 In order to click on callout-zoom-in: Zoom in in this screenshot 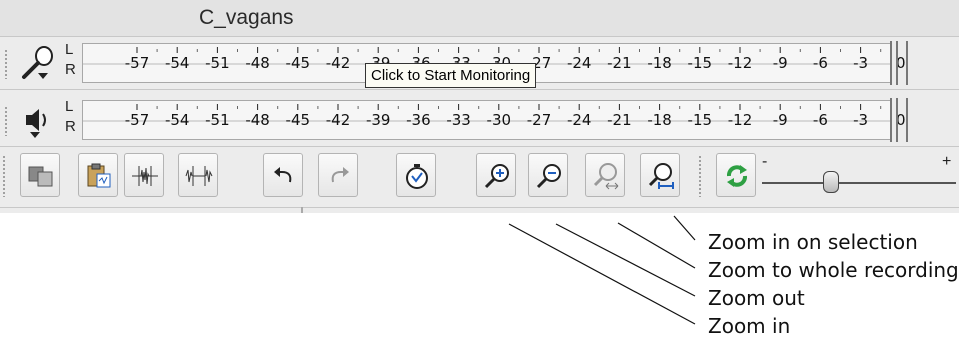, I will do `click(749, 326)`.